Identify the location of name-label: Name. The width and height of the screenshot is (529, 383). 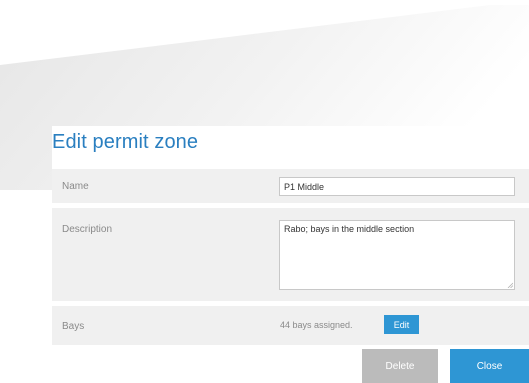
(75, 186).